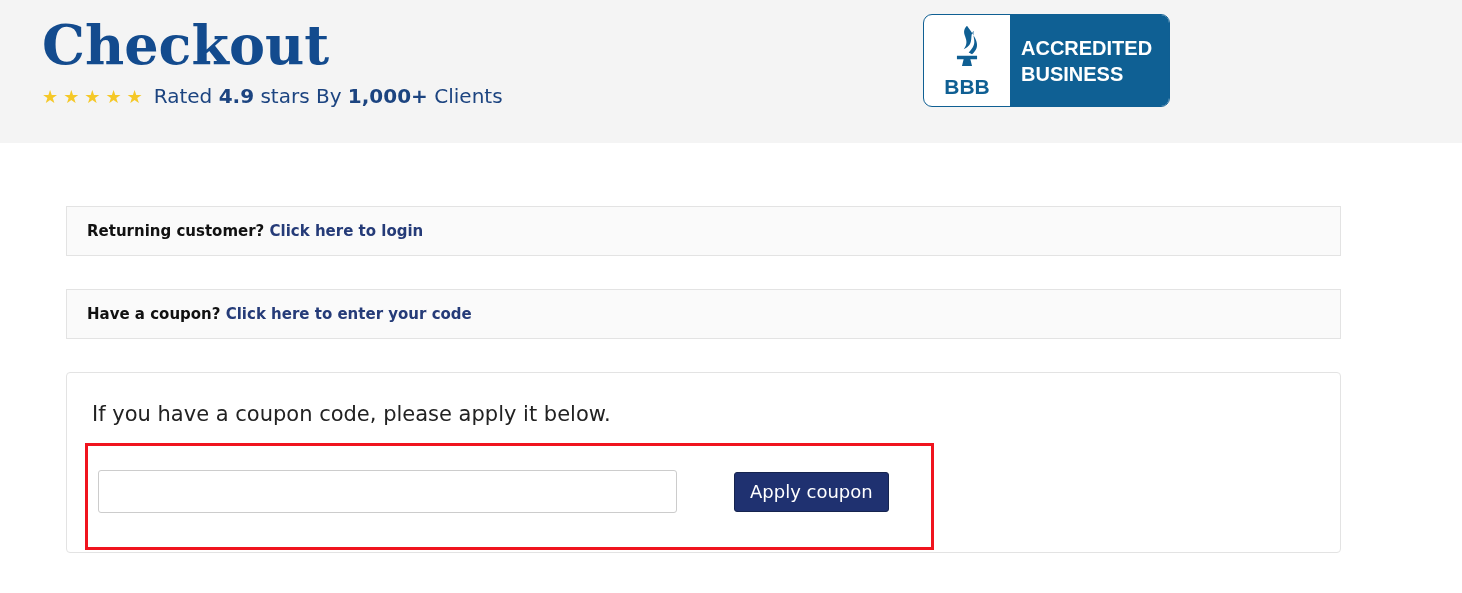 This screenshot has width=1462, height=593. Describe the element at coordinates (967, 86) in the screenshot. I see `badge-mark: BBB` at that location.